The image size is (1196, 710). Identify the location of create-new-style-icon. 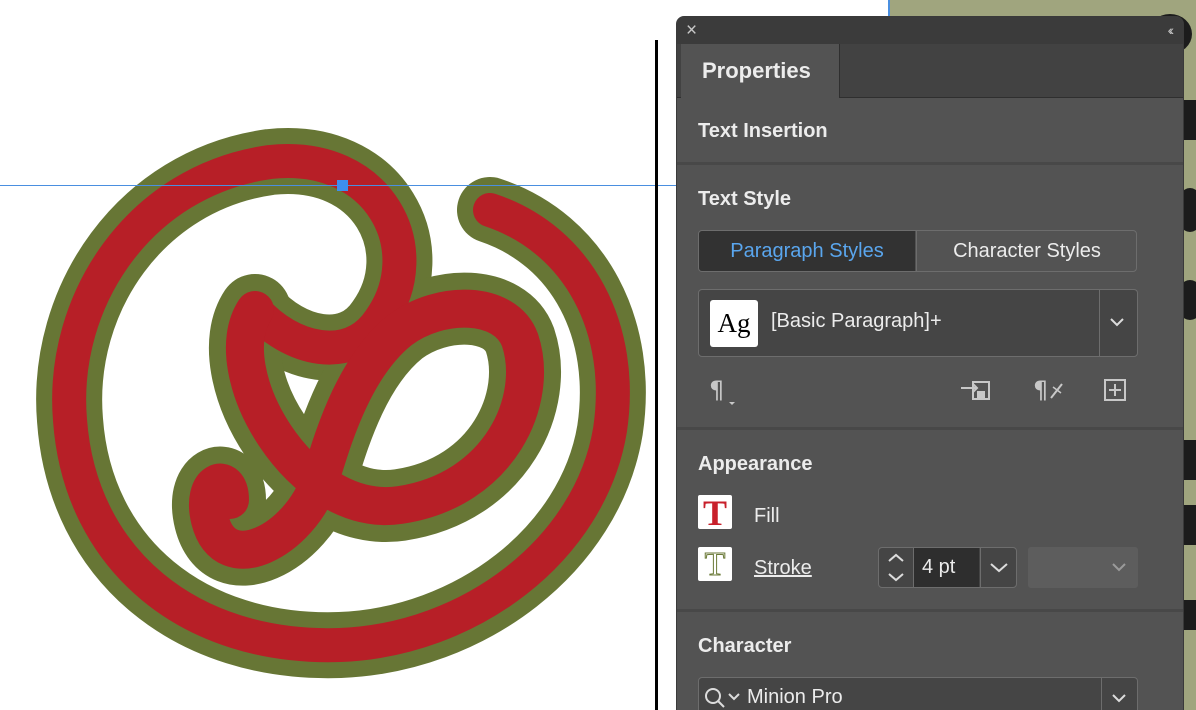
(1120, 390).